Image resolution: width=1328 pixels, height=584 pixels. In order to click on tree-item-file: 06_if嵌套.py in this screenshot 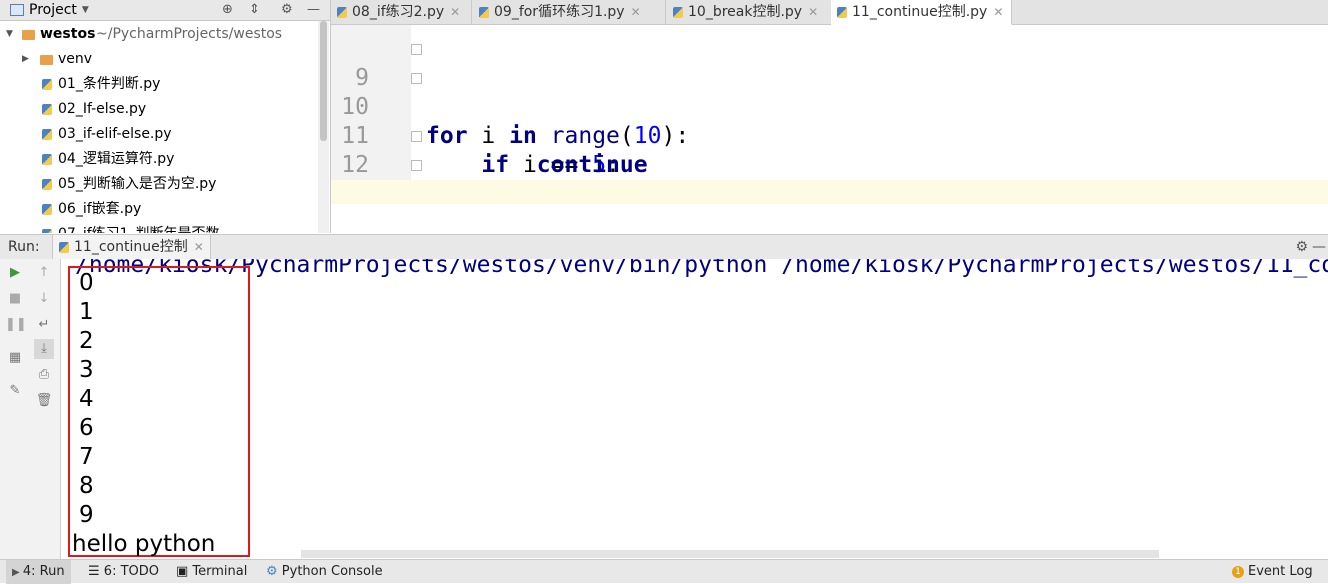, I will do `click(159, 209)`.